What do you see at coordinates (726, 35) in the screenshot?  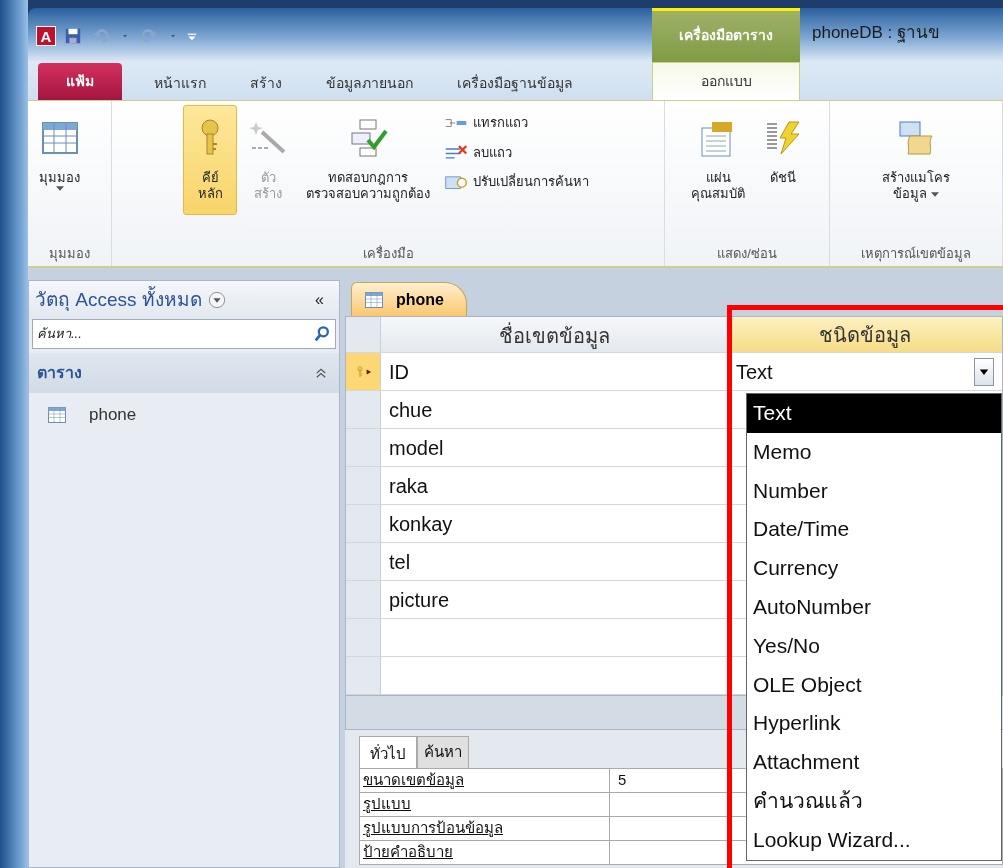 I see `context-tab-label: เครื่องมือตาราง` at bounding box center [726, 35].